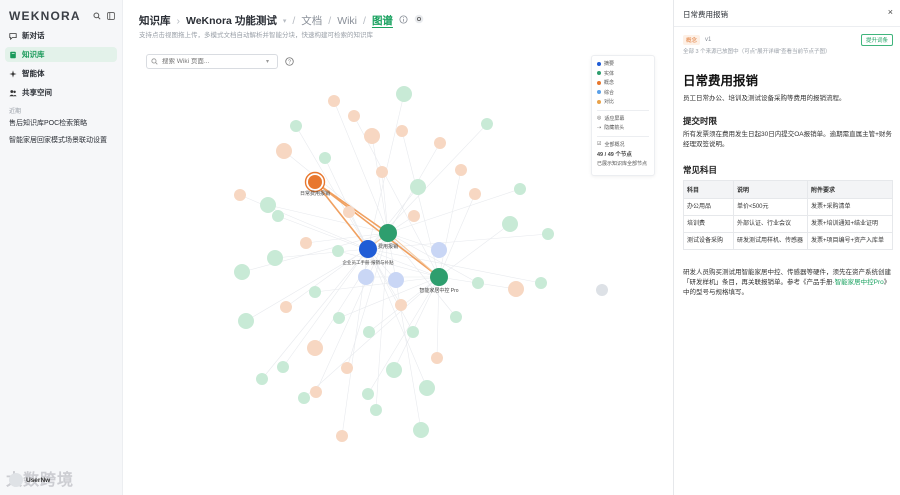 The image size is (900, 495). Describe the element at coordinates (38, 480) in the screenshot. I see `user-name: UserNw` at that location.